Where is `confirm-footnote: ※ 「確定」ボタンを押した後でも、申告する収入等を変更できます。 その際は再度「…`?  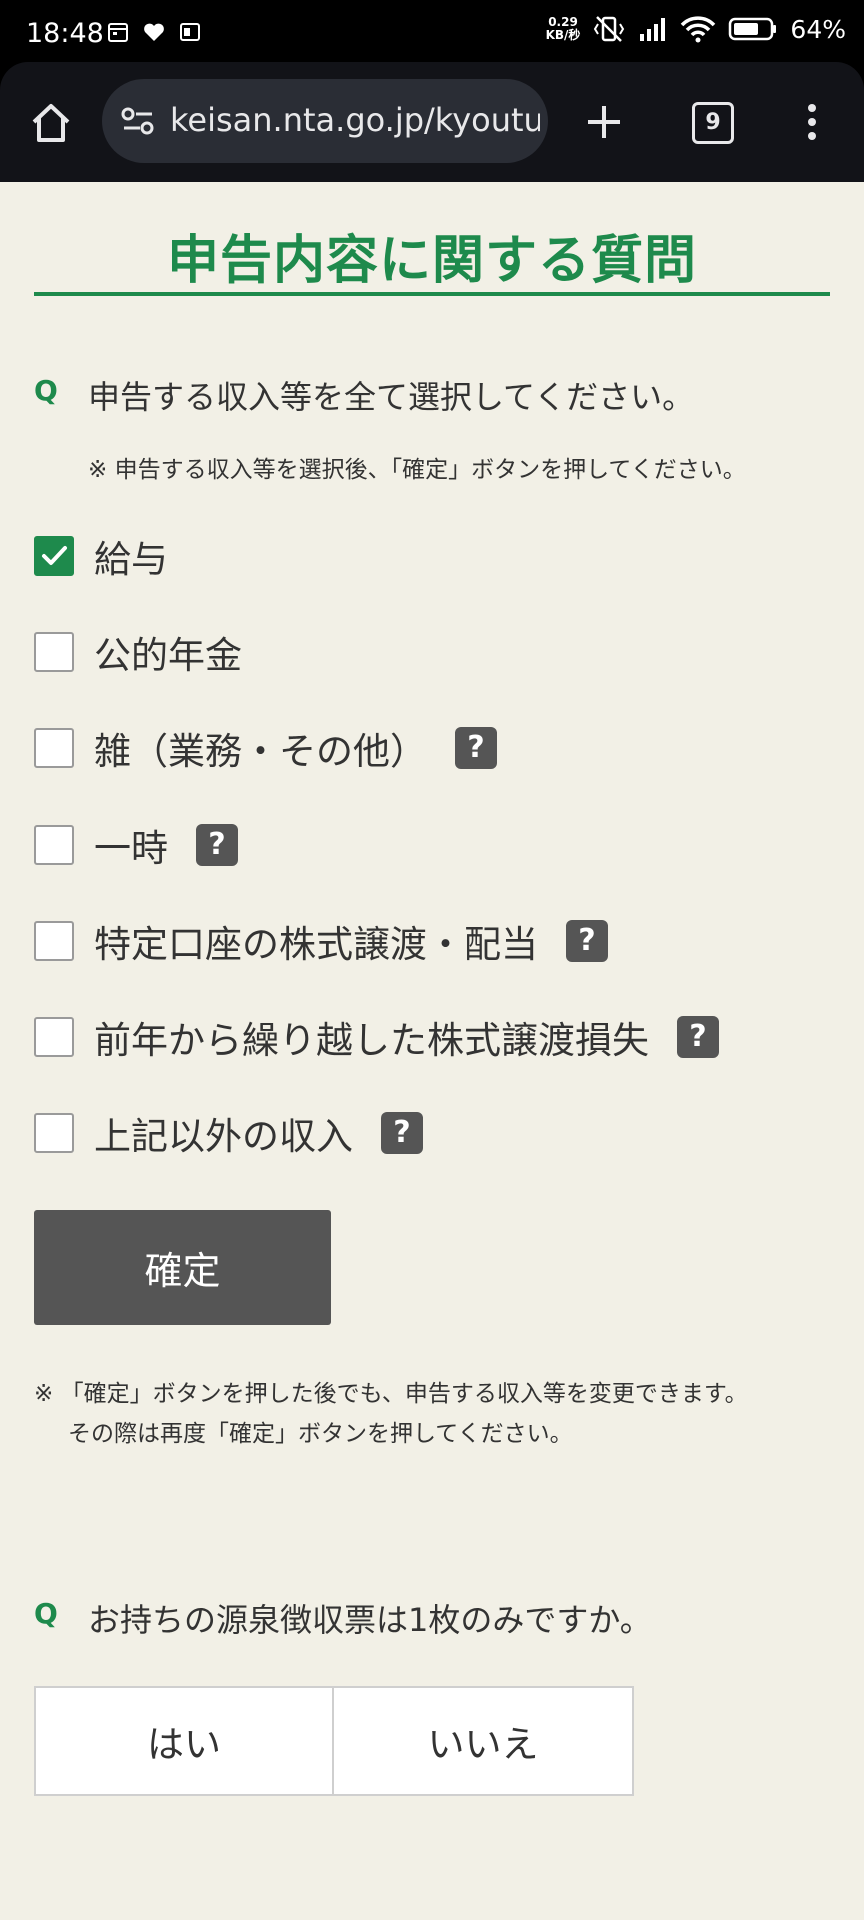 confirm-footnote: ※ 「確定」ボタンを押した後でも、申告する収入等を変更できます。 その際は再度「… is located at coordinates (391, 1414).